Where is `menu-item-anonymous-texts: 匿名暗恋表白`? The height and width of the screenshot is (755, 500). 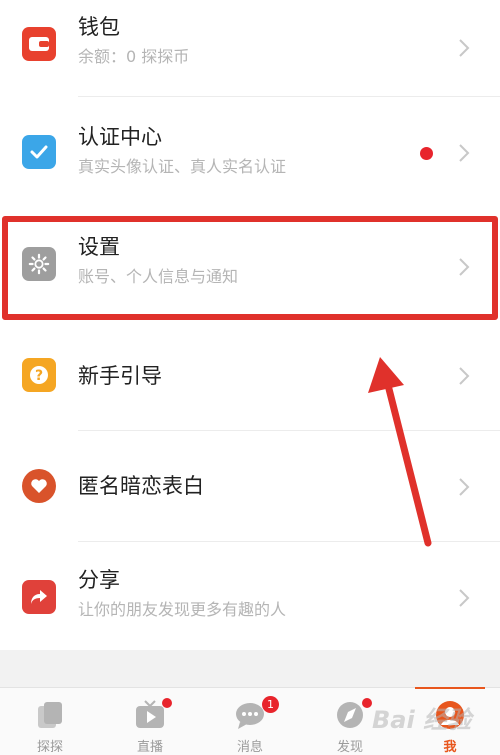 menu-item-anonymous-texts: 匿名暗恋表白 is located at coordinates (141, 486).